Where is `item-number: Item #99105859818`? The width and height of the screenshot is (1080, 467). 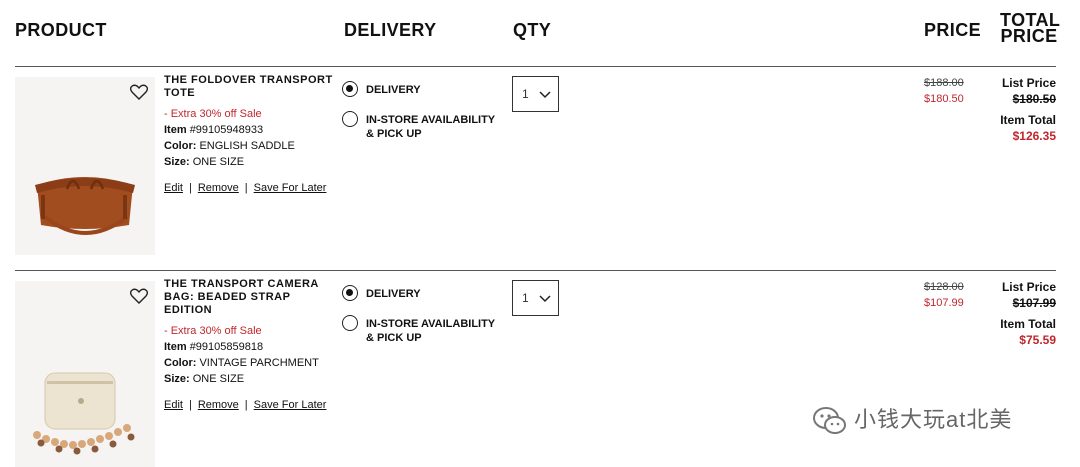
item-number: Item #99105859818 is located at coordinates (249, 347).